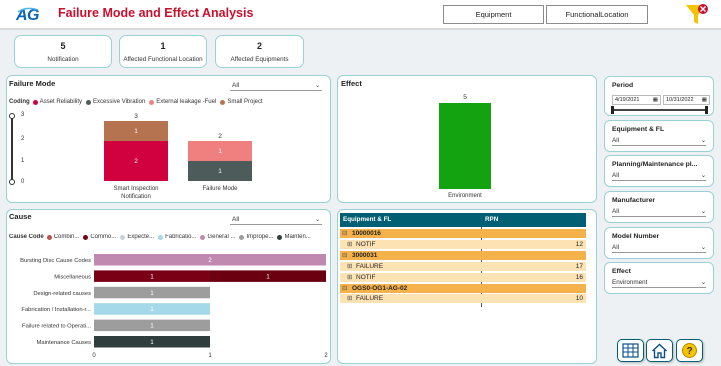 This screenshot has height=366, width=721. I want to click on axis-tick: 1, so click(23, 161).